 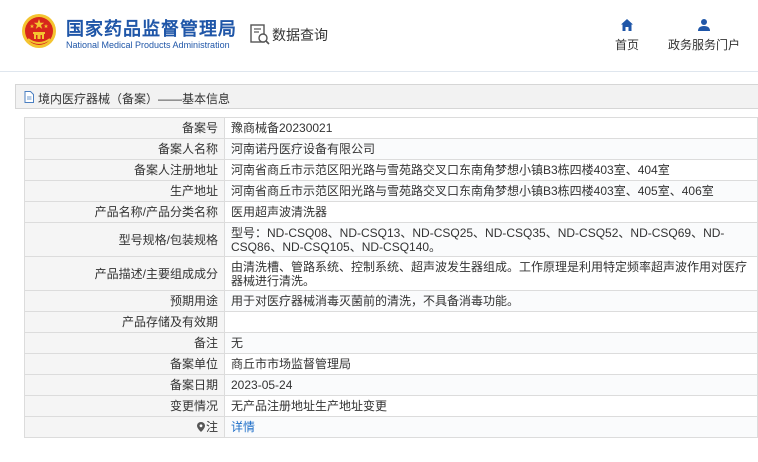 I want to click on filing-date-label: 备案日期, so click(x=124, y=385).